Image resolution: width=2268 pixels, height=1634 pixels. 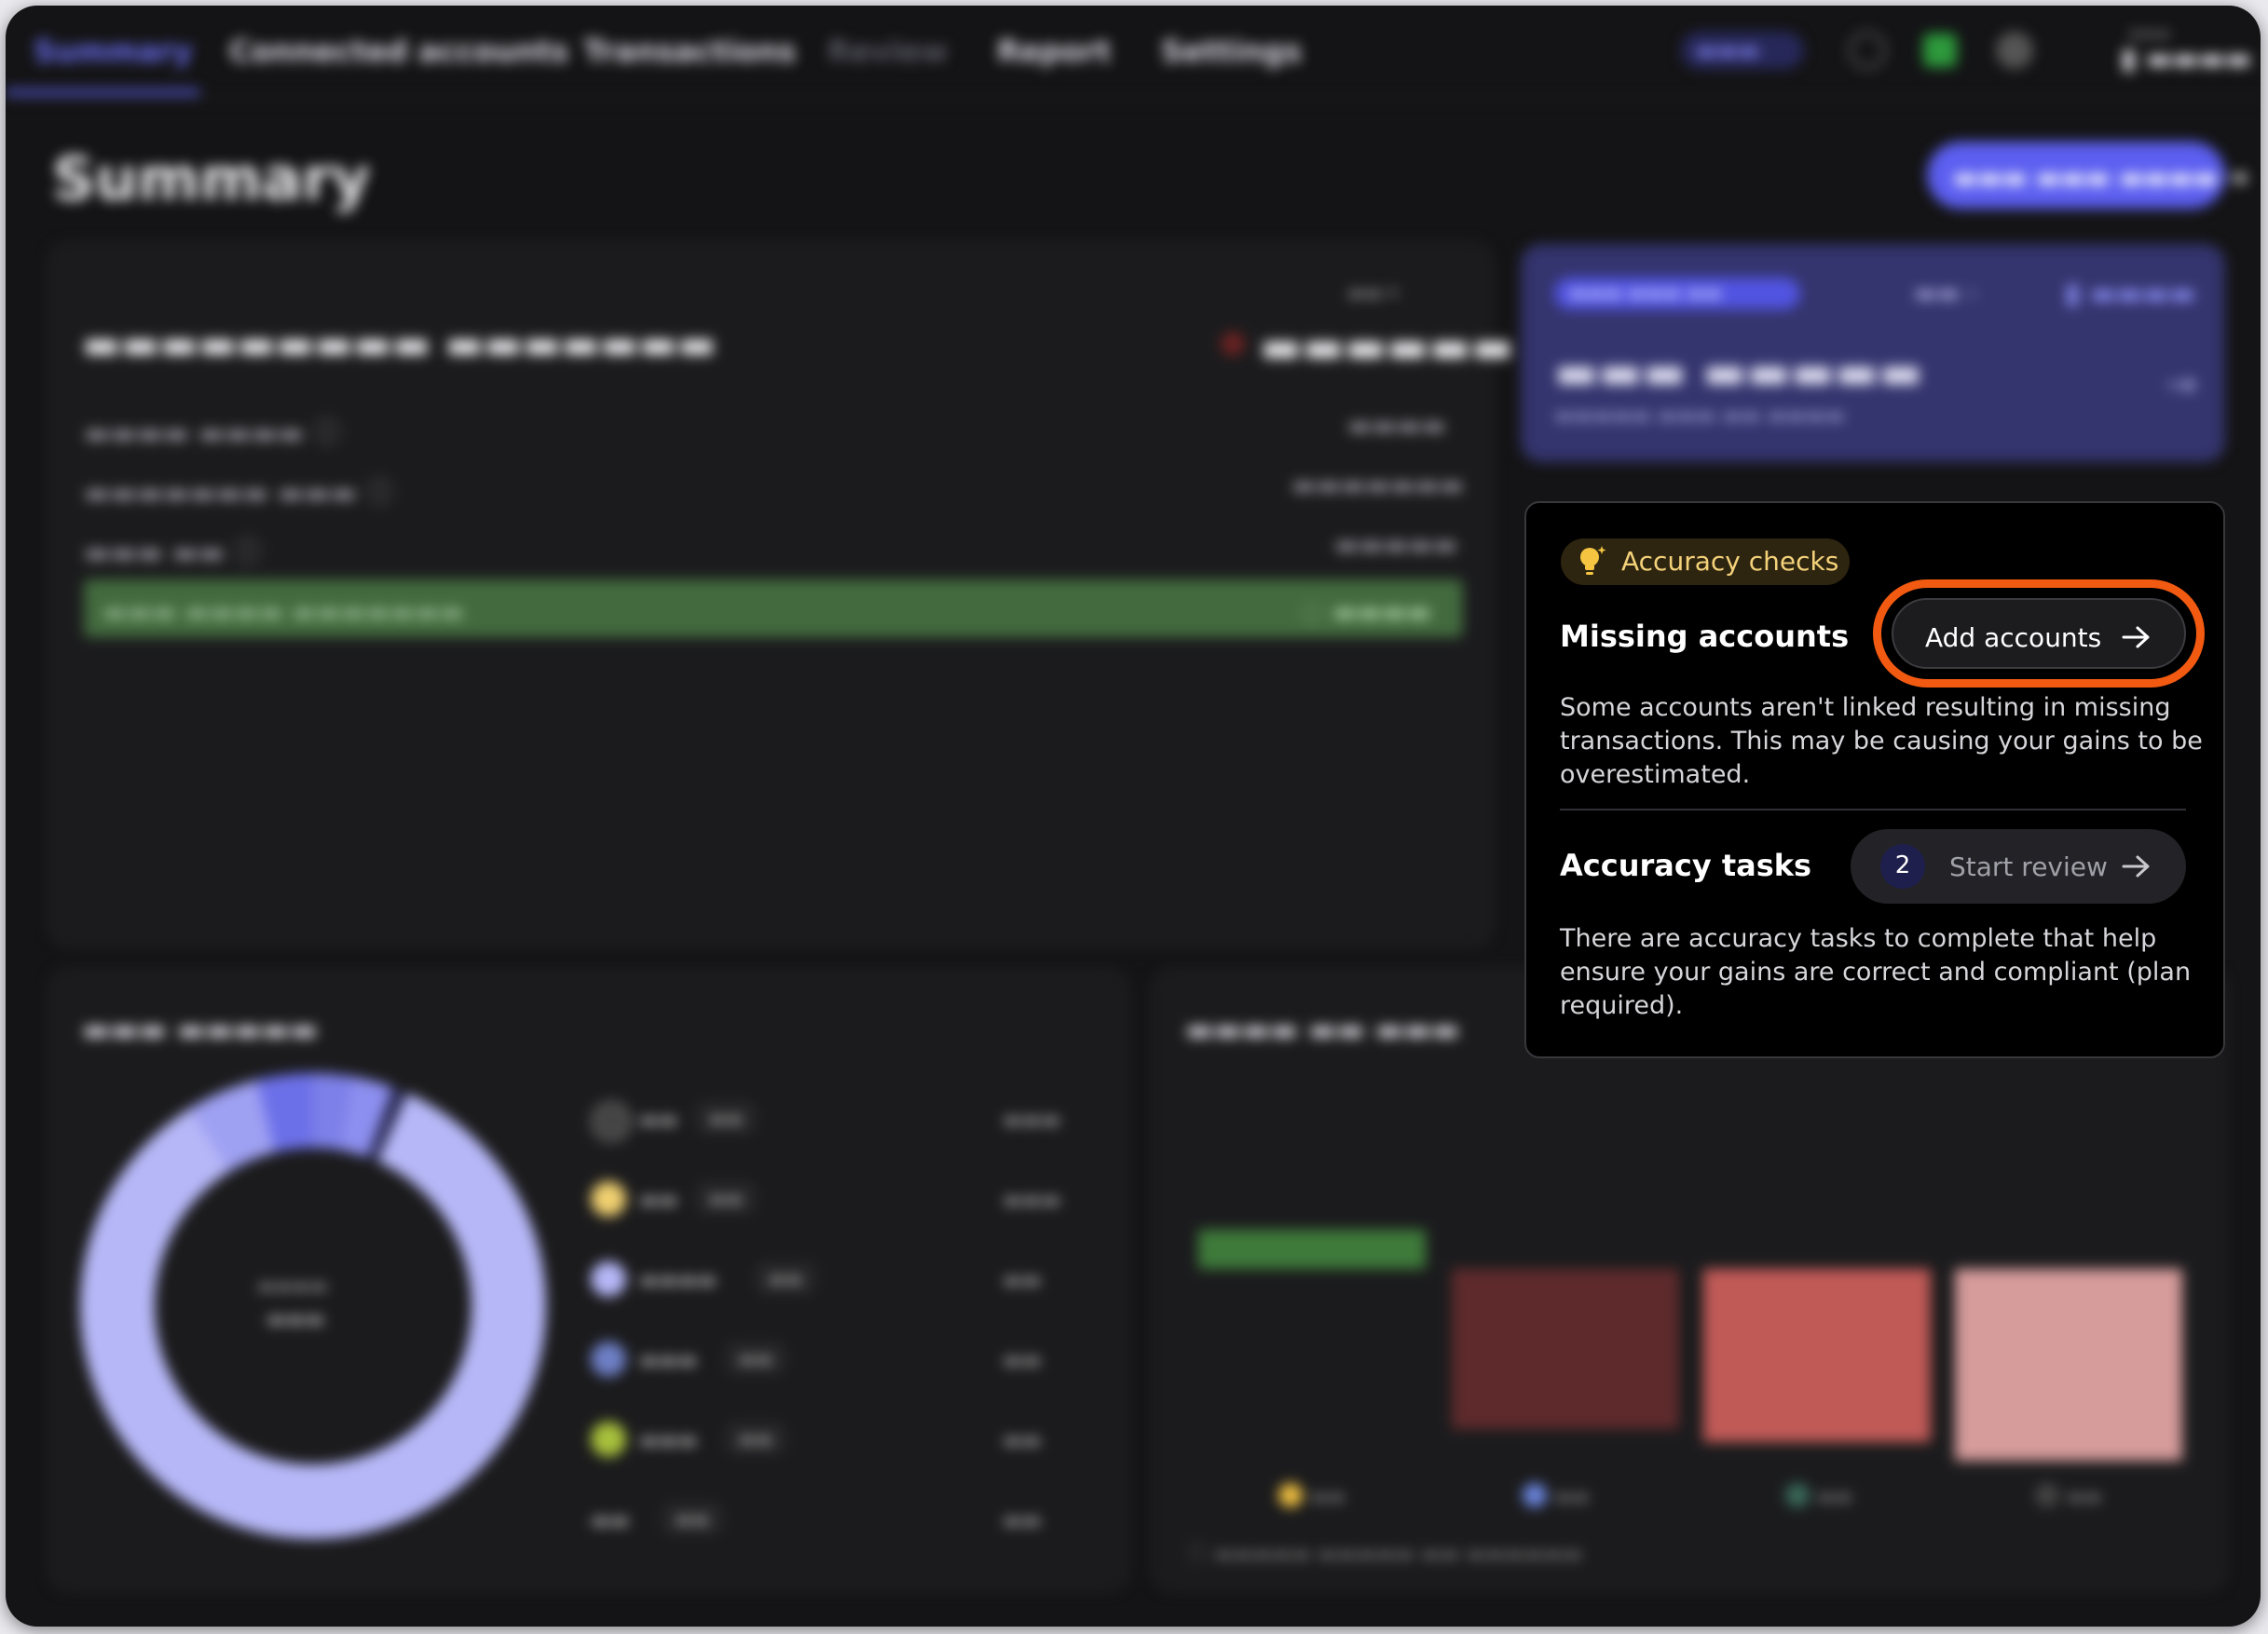 I want to click on plan-badge-text: ▬▬▬, so click(x=1728, y=50).